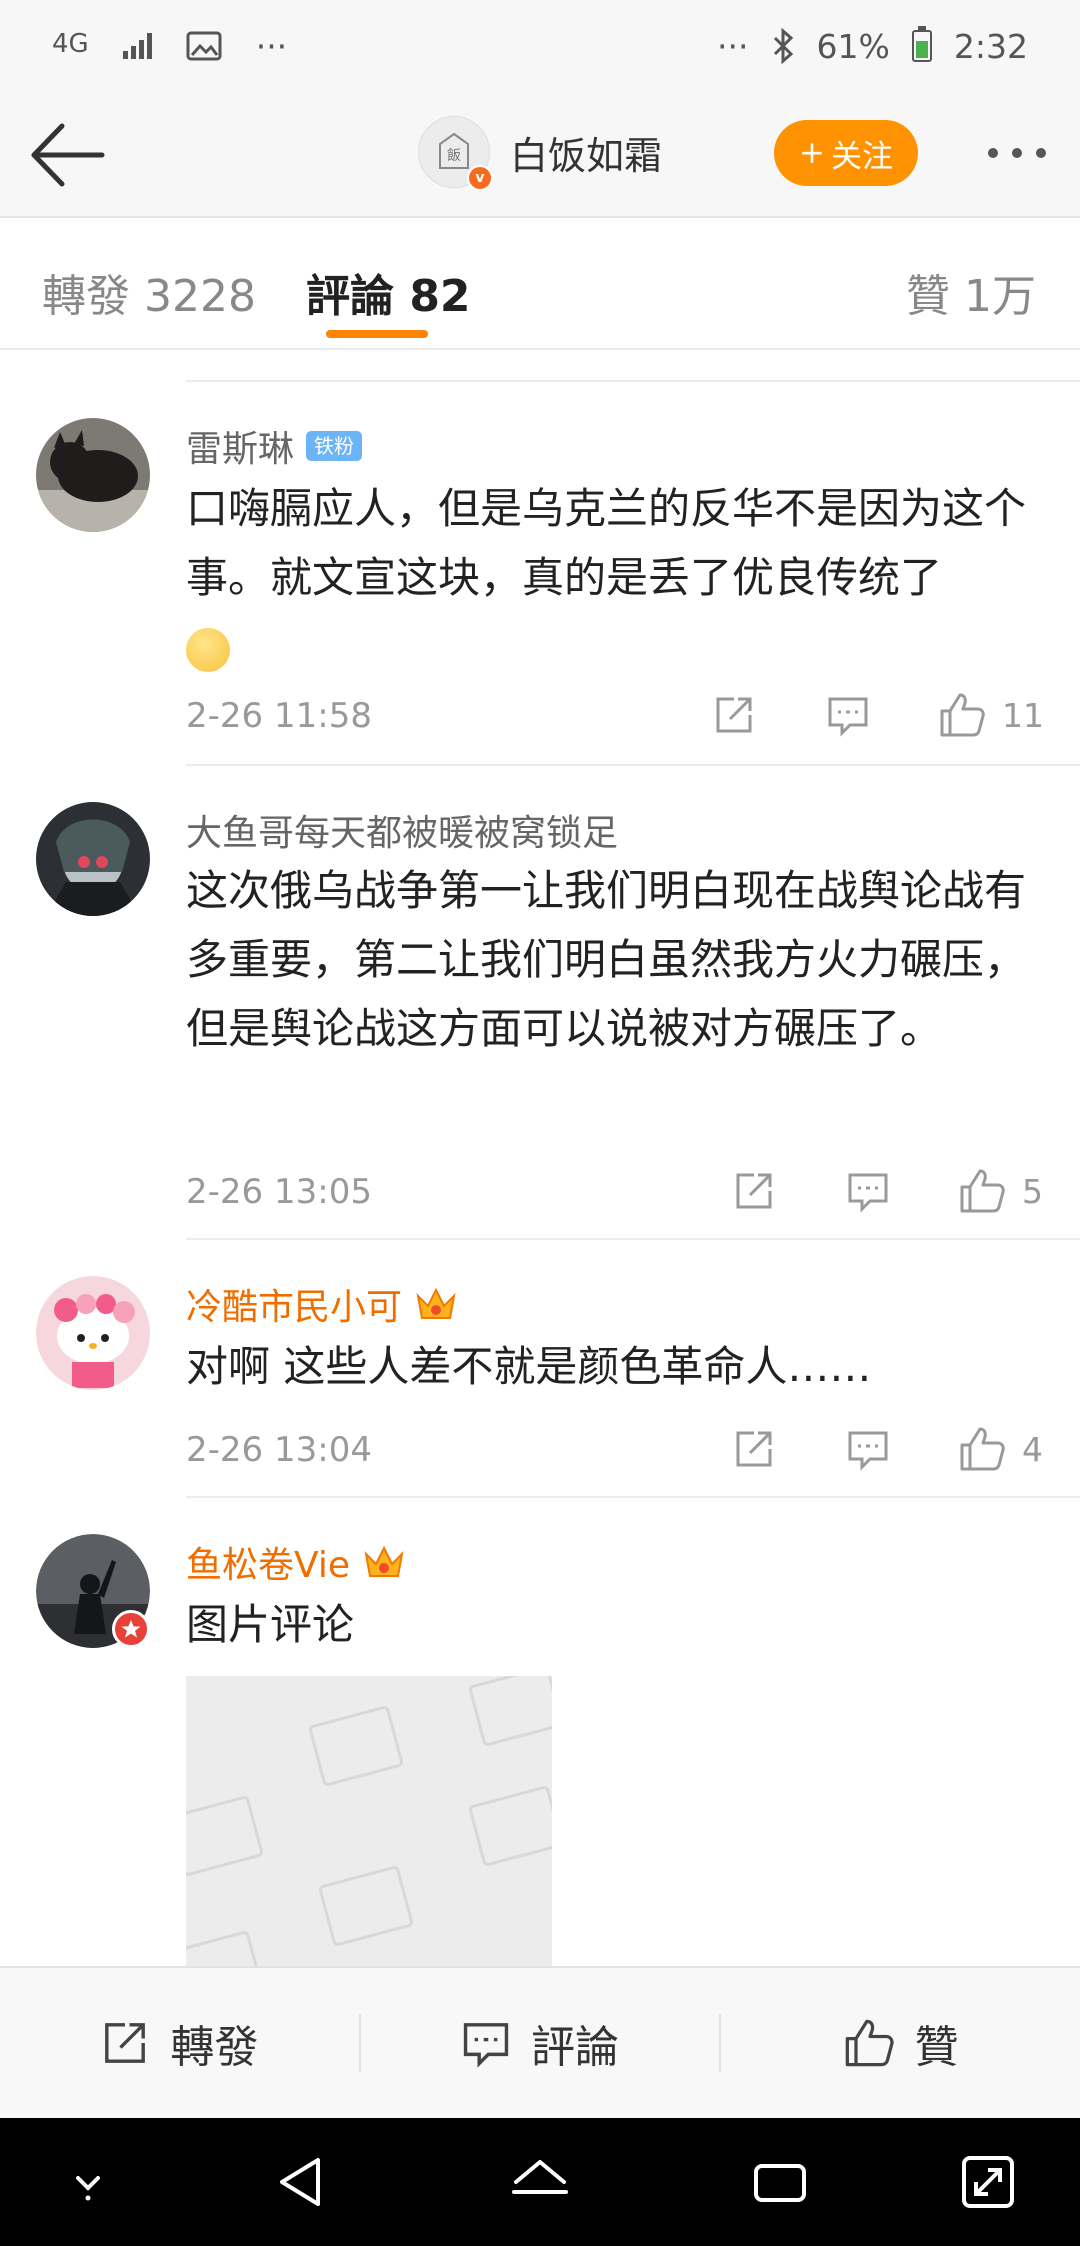 The image size is (1080, 2246). Describe the element at coordinates (480, 178) in the screenshot. I see `verified-badge-icon: v` at that location.